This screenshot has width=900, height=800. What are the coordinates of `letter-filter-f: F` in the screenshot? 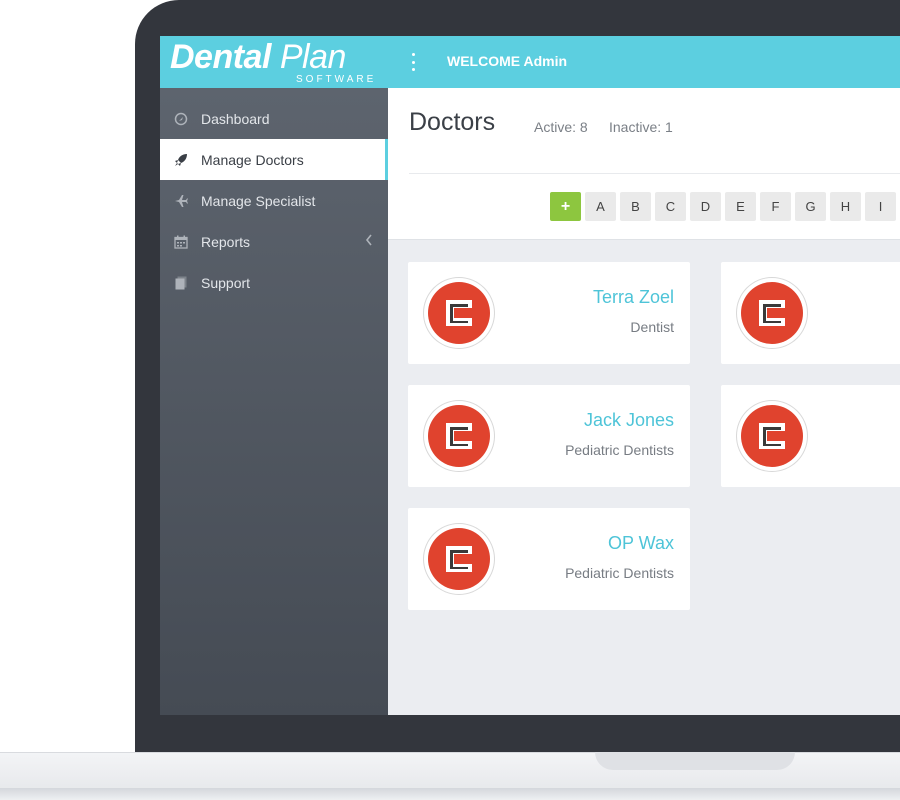 It's located at (775, 206).